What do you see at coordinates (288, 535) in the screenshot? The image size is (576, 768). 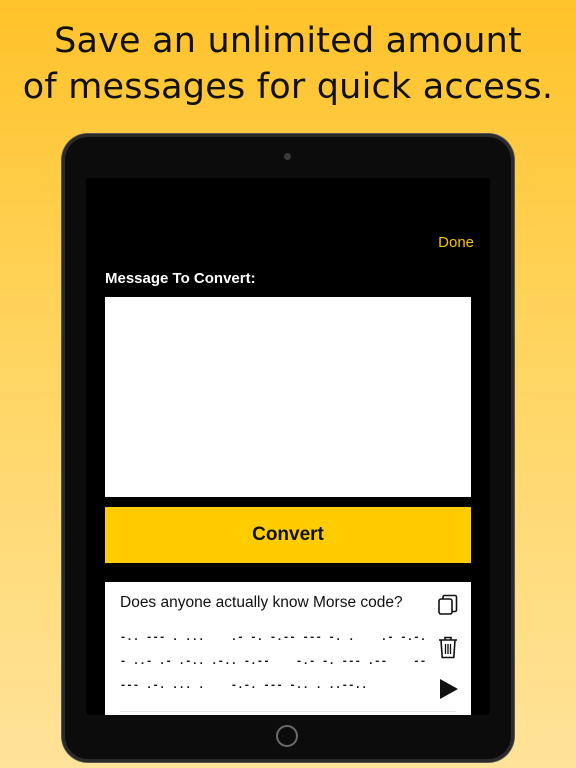 I see `convert-button: Convert` at bounding box center [288, 535].